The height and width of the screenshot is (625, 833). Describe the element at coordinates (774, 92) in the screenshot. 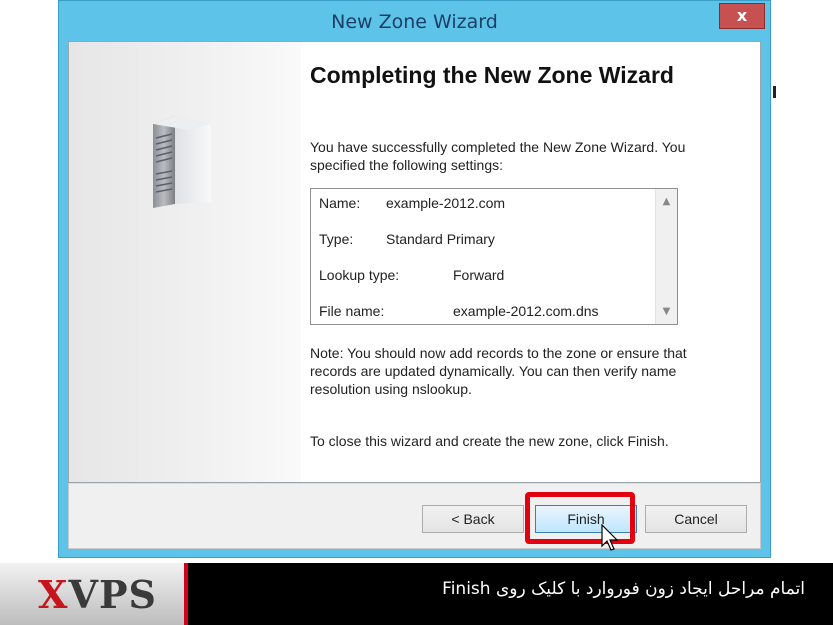

I see `background-mark` at that location.